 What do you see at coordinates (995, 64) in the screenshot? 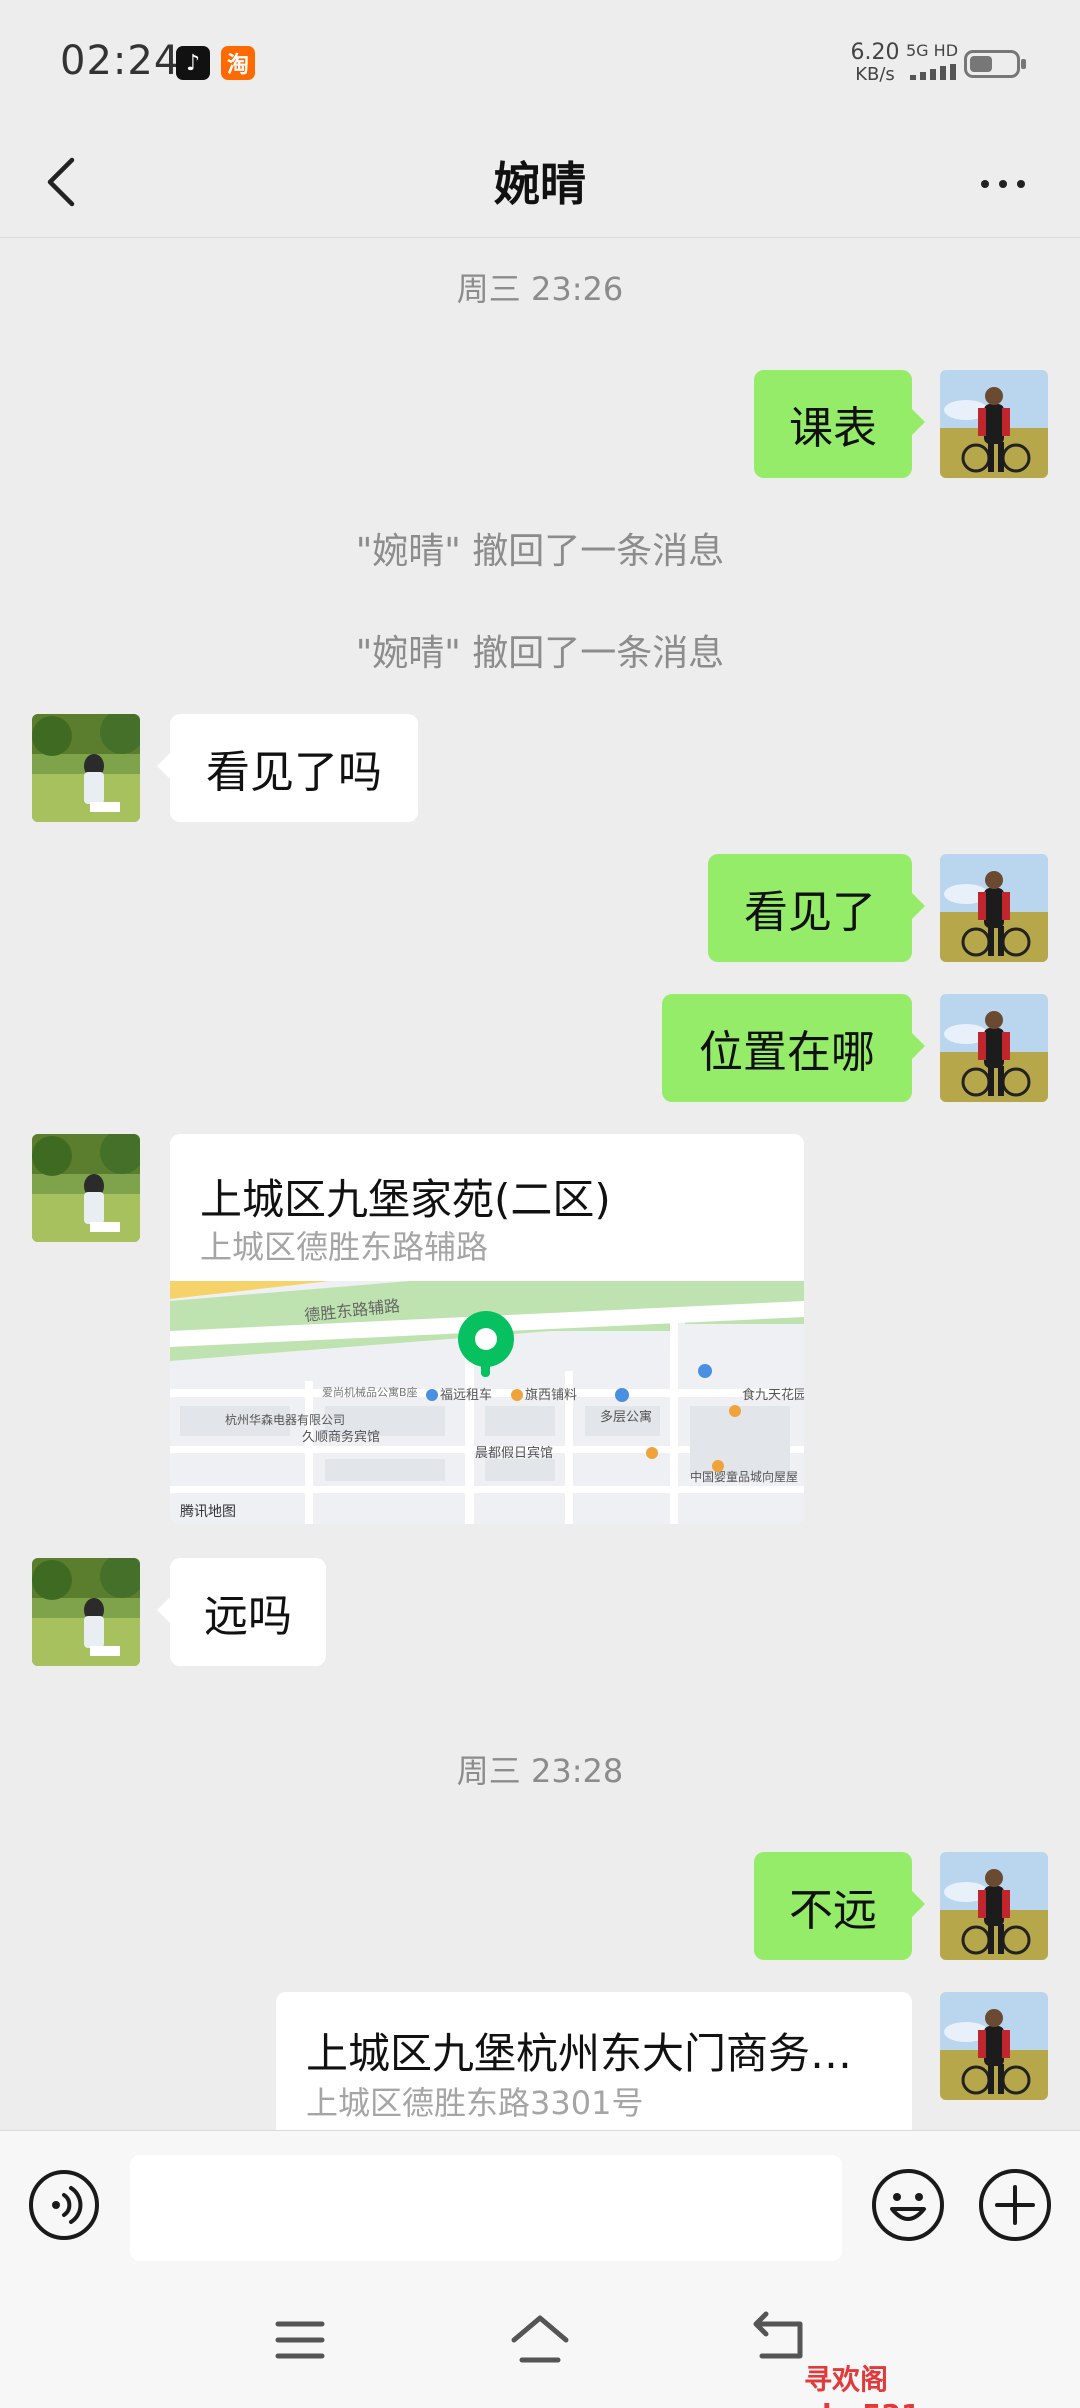
I see `battery-icon` at bounding box center [995, 64].